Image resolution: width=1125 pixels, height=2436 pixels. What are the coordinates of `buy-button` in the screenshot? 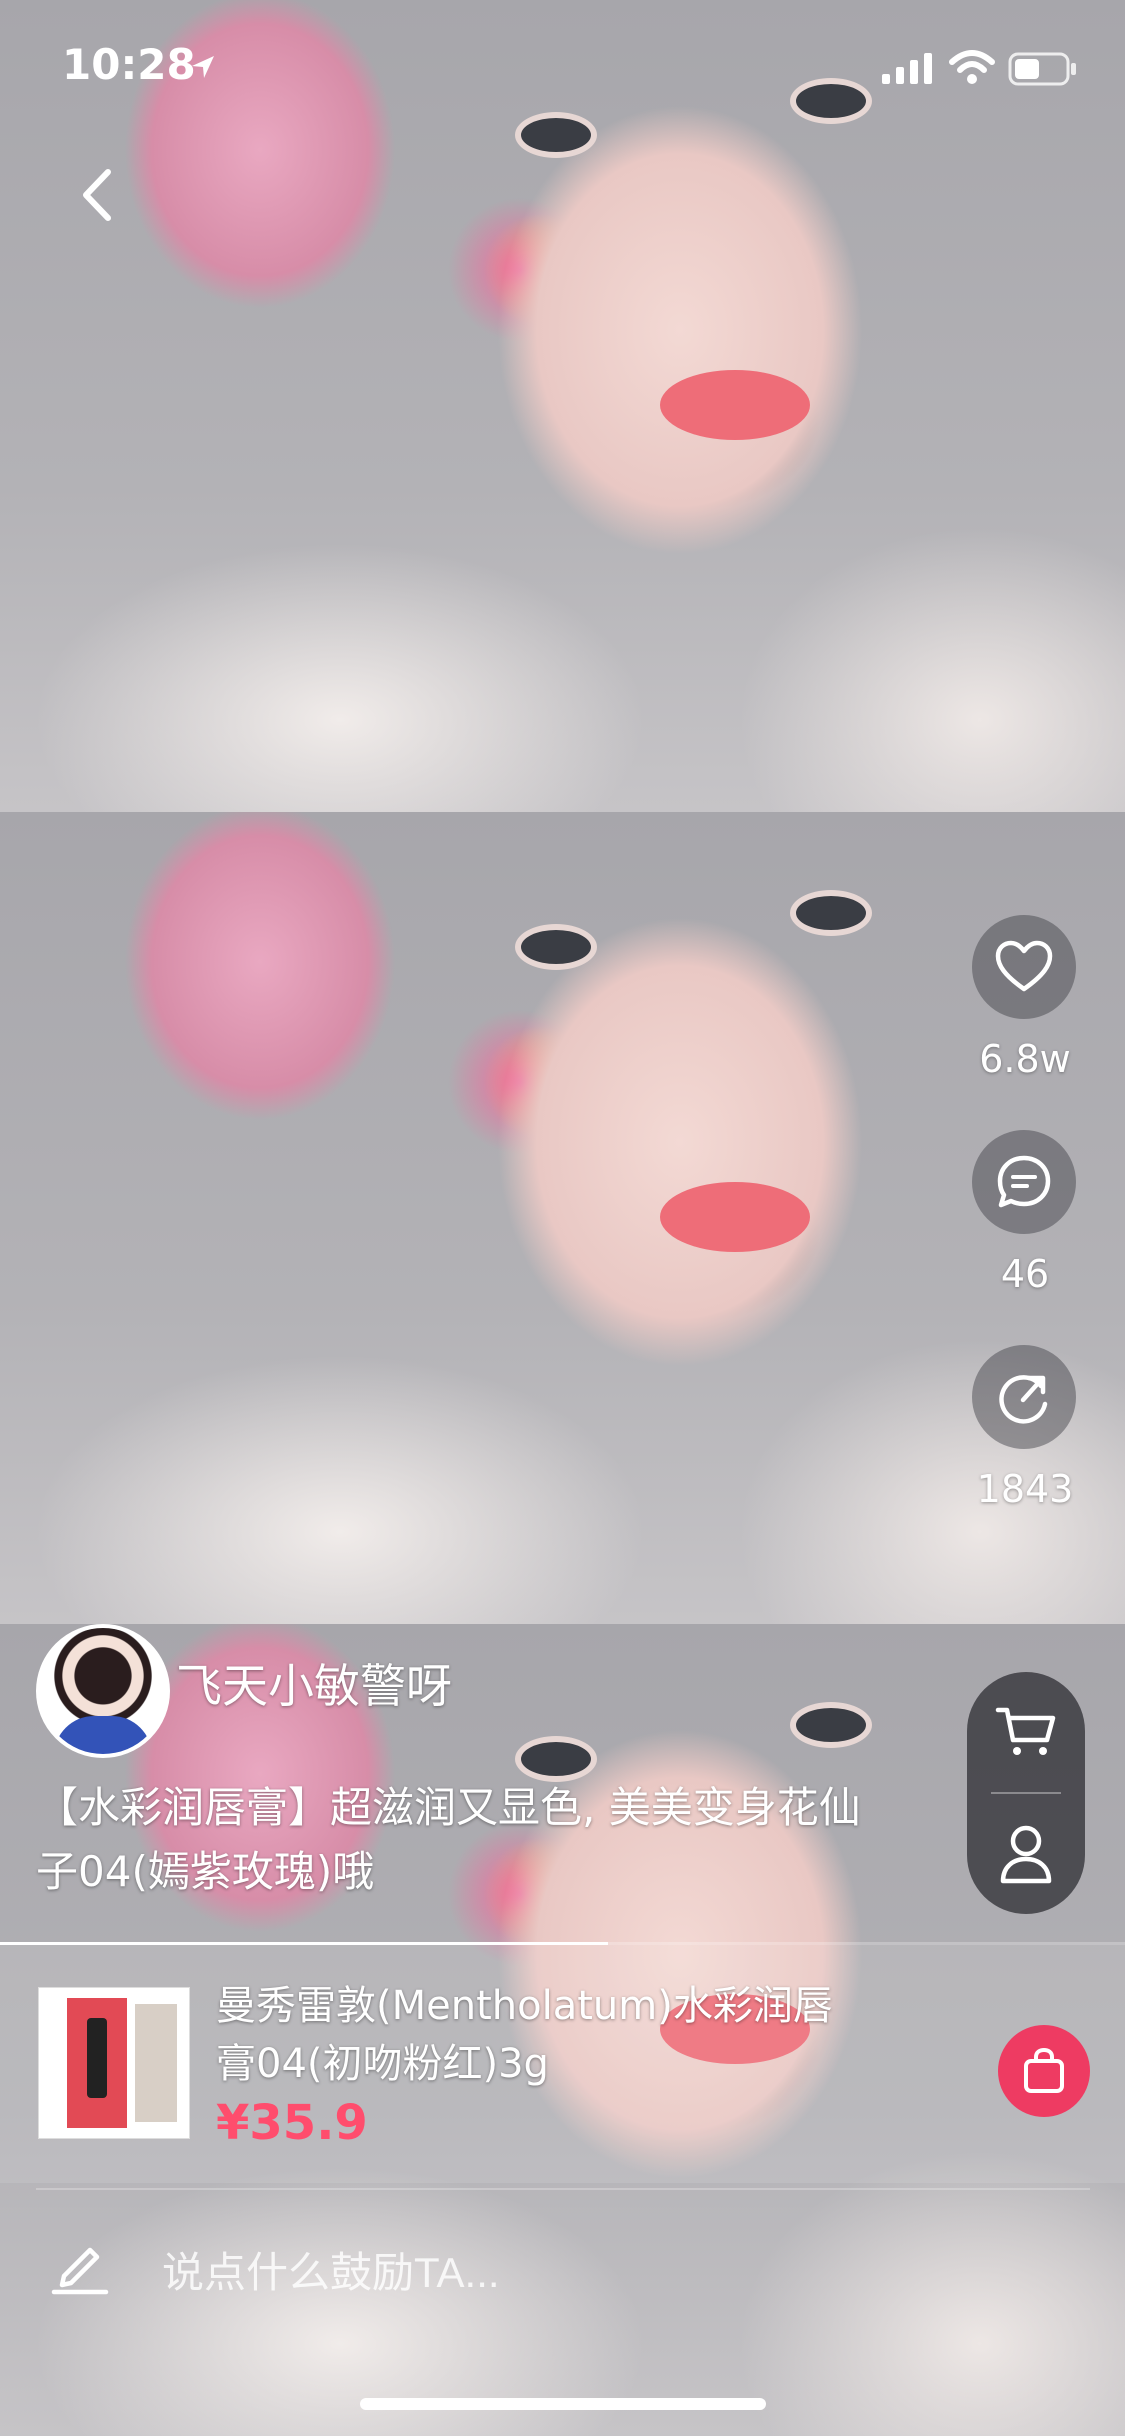 It's located at (1044, 2071).